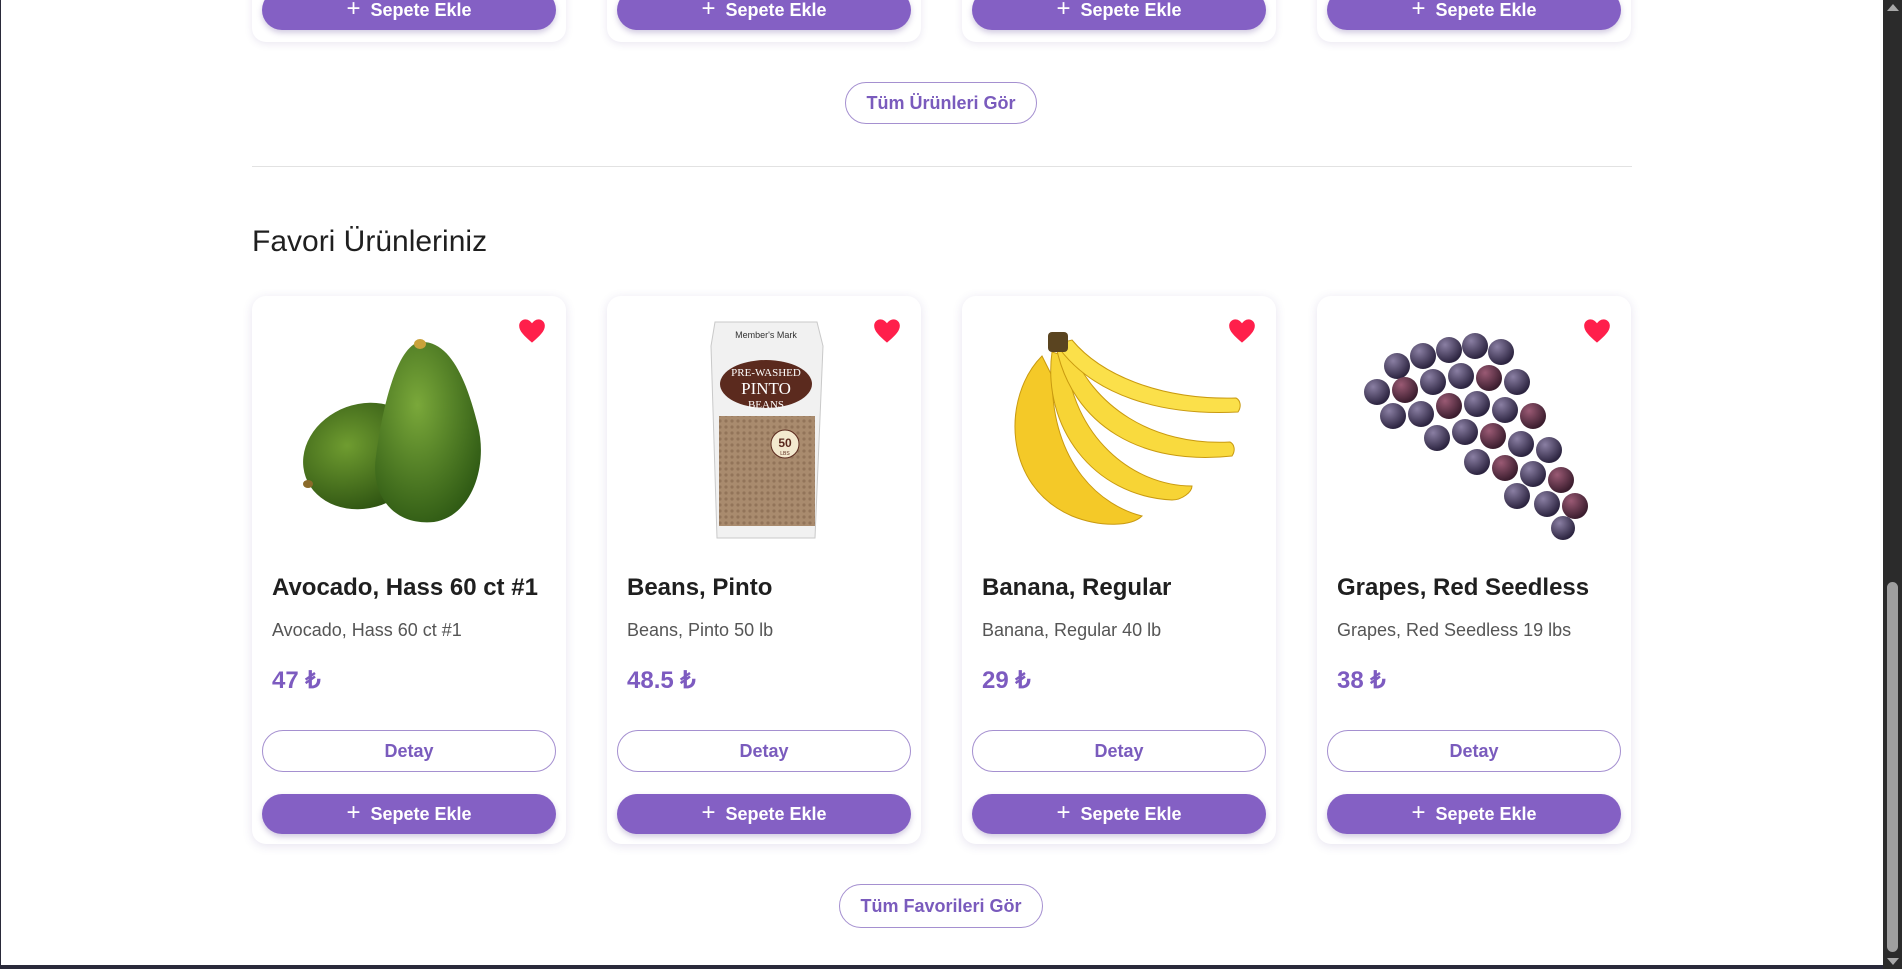  What do you see at coordinates (1076, 588) in the screenshot?
I see `product-name: Banana, Regular` at bounding box center [1076, 588].